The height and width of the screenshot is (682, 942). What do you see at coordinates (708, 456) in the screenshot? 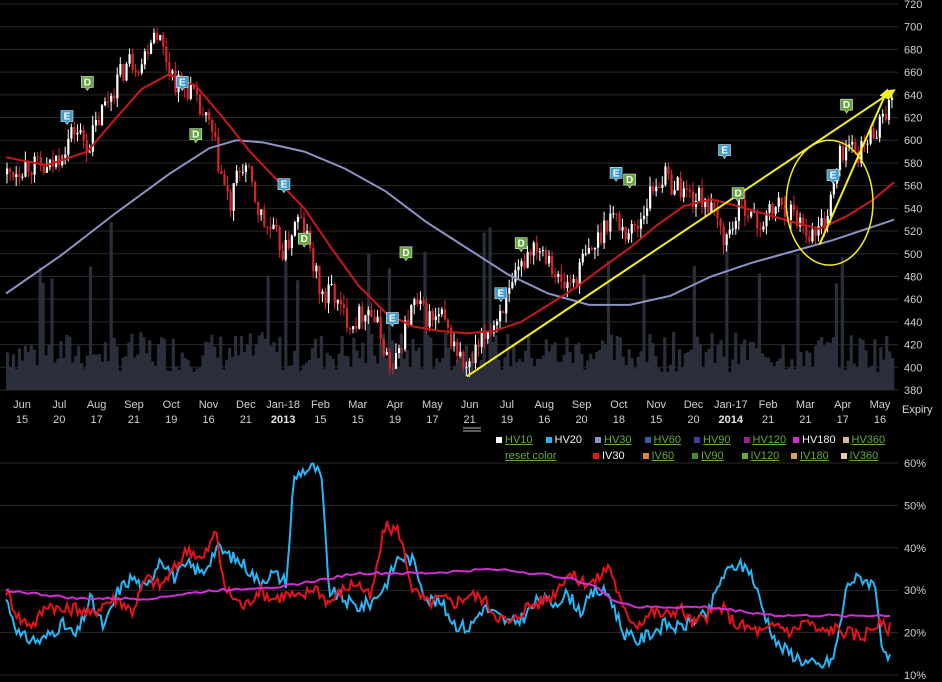
I see `legend-item-iv90: IV90` at bounding box center [708, 456].